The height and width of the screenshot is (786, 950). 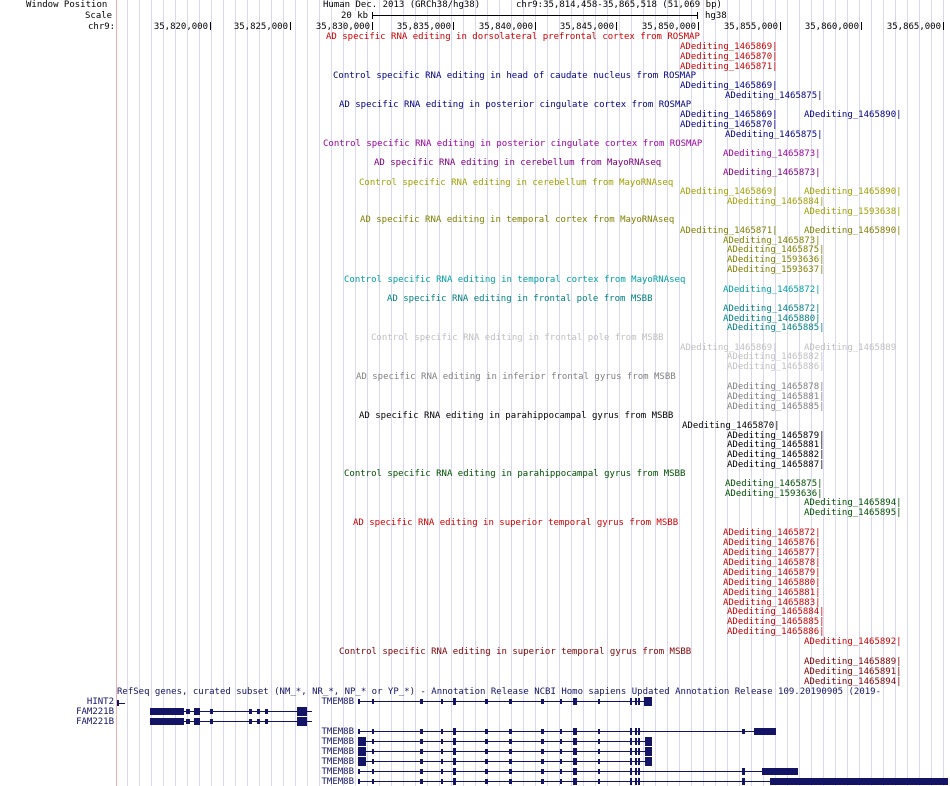 What do you see at coordinates (853, 115) in the screenshot?
I see `editing-site-item: ADediting_1465890|` at bounding box center [853, 115].